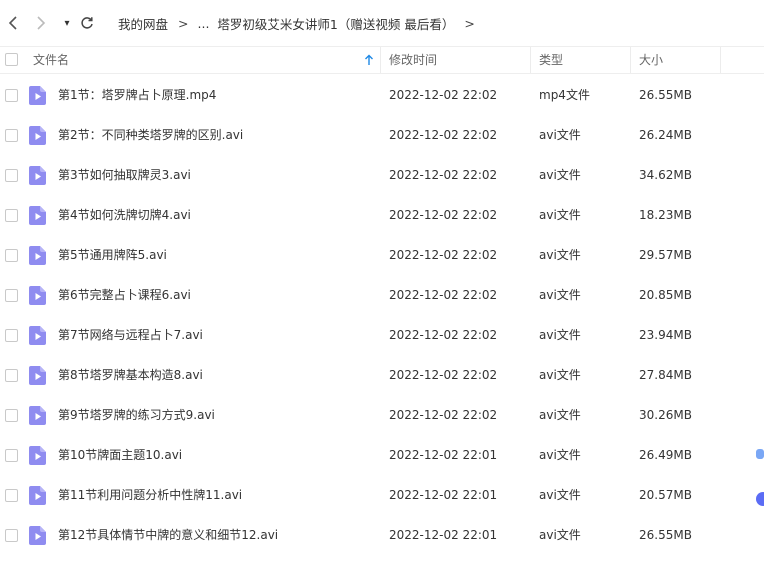  I want to click on breadcrumb-root: 我的网盘, so click(143, 23).